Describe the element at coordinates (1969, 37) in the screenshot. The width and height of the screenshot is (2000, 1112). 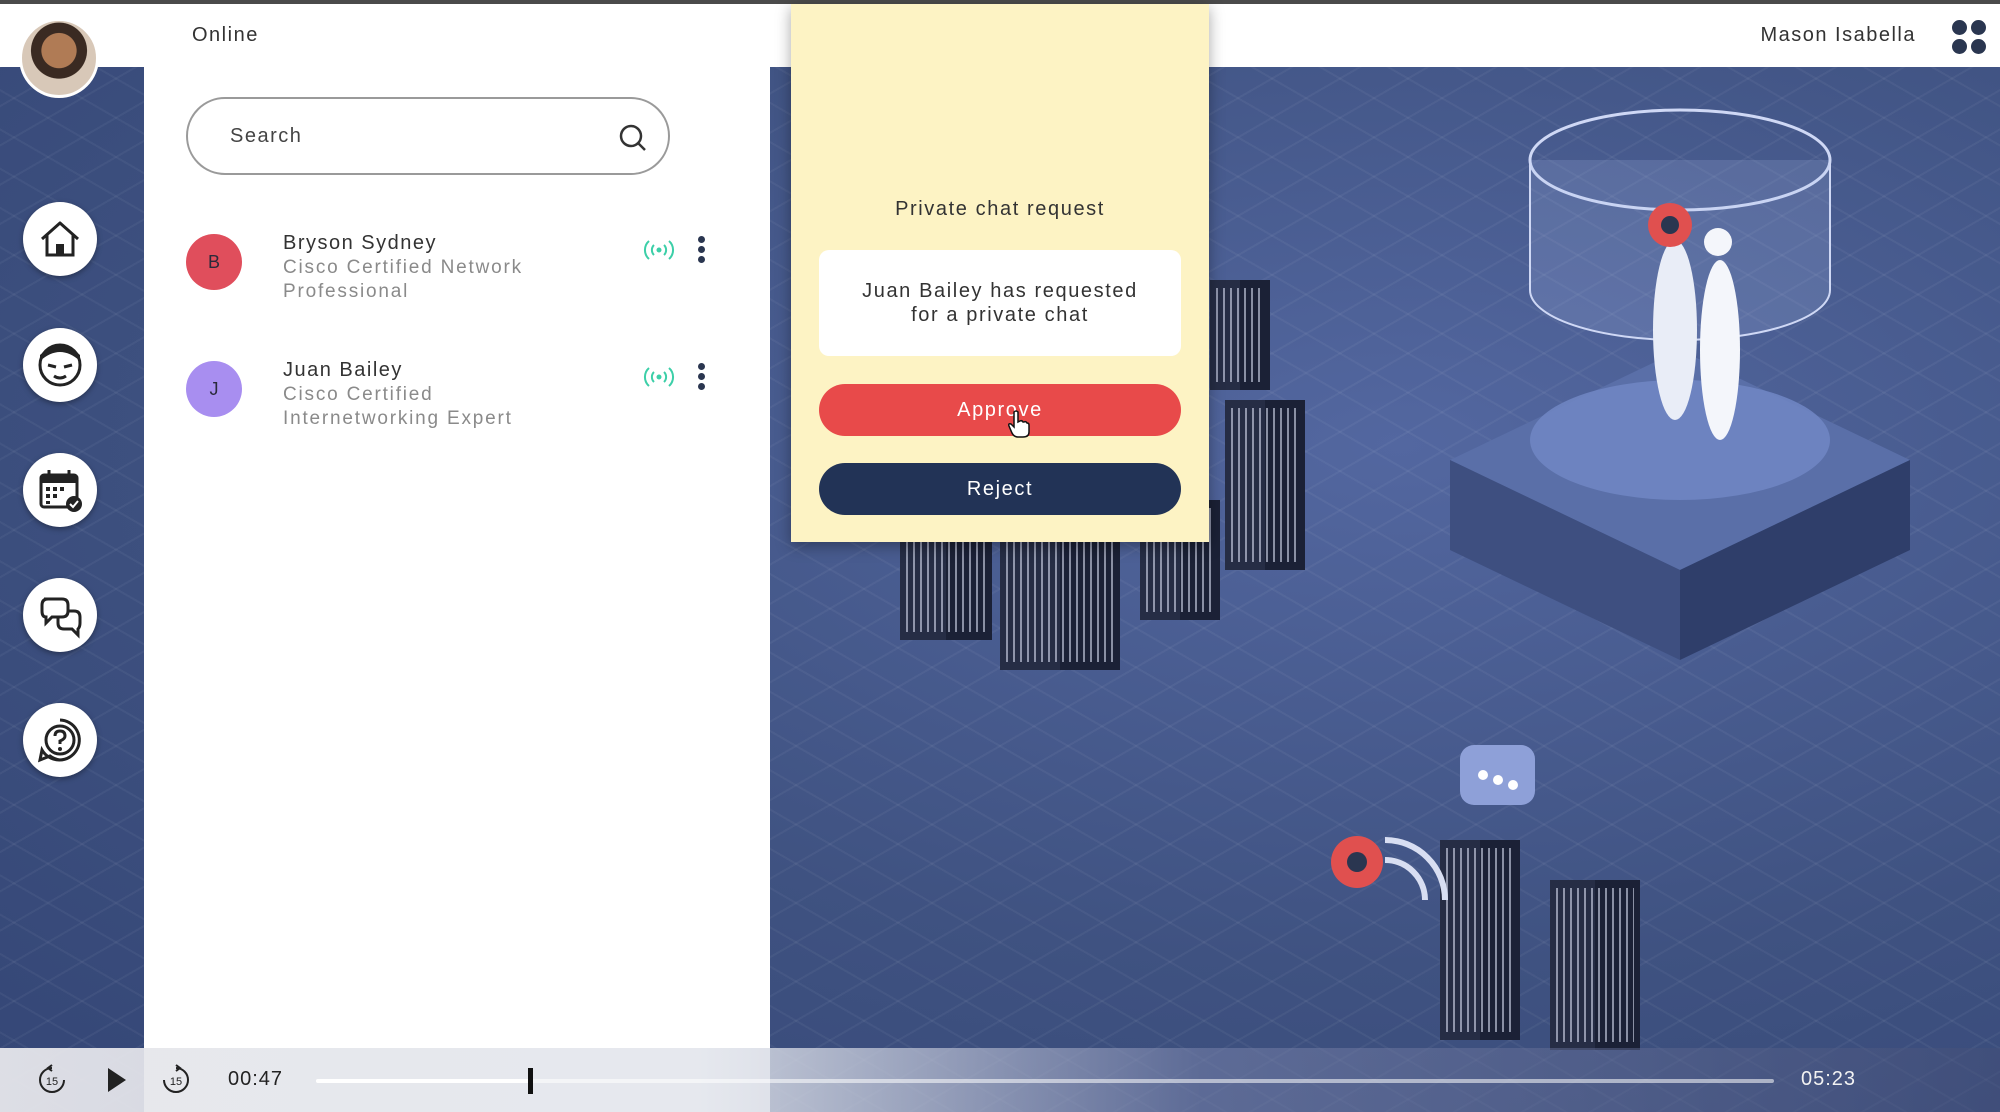
I see `apps-grid-icon` at that location.